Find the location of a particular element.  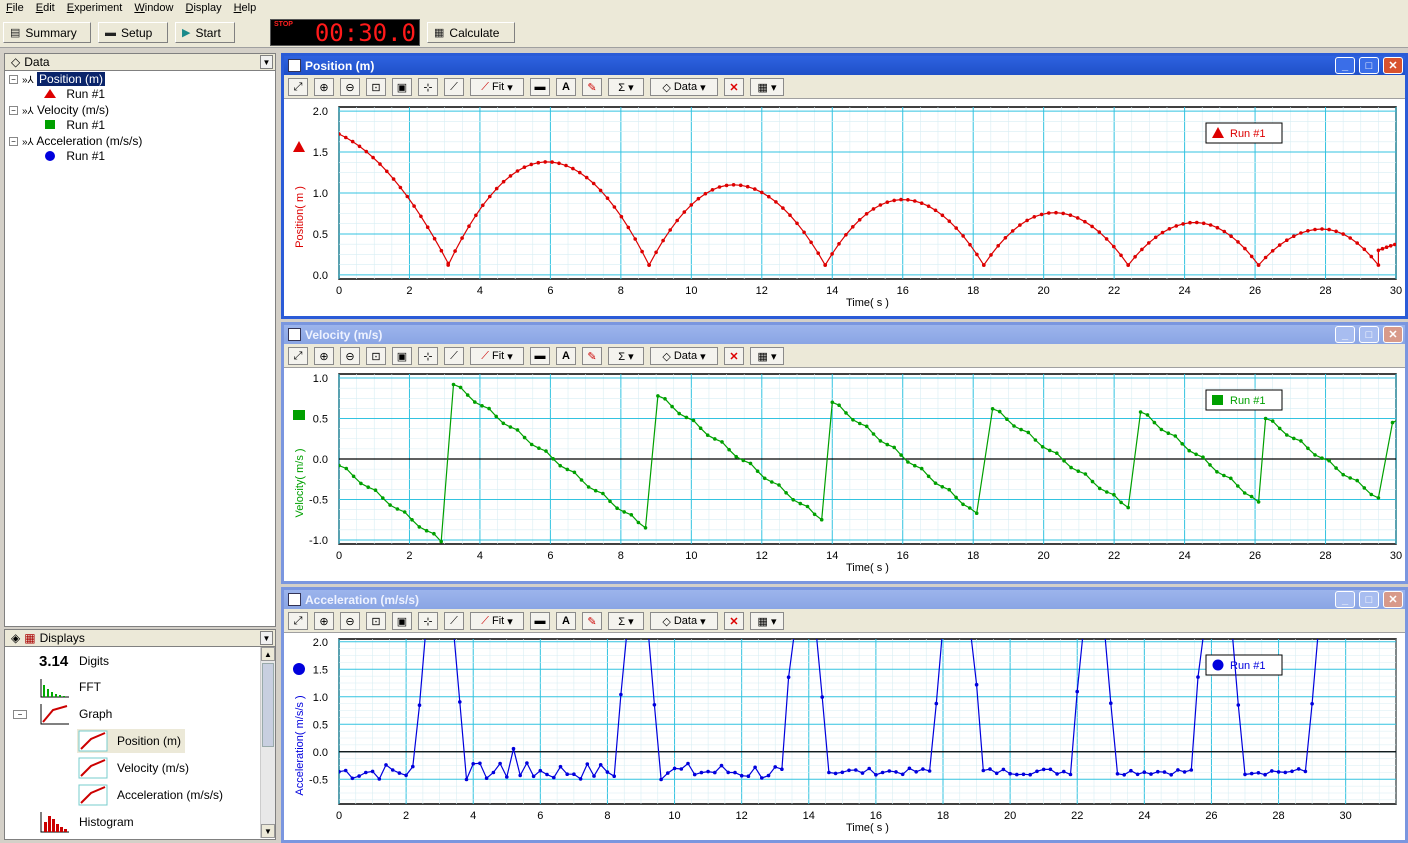

start-button: ▶ Start is located at coordinates (205, 32).